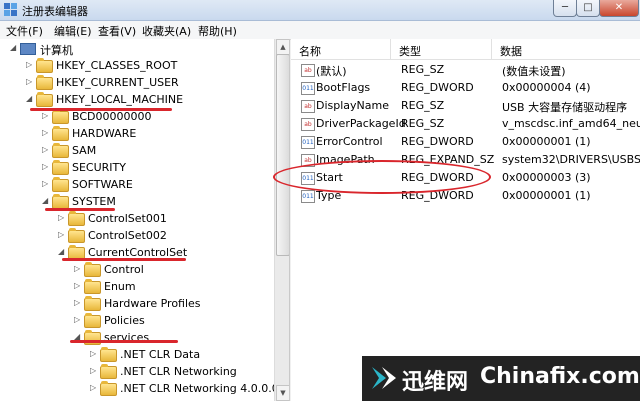 Image resolution: width=640 pixels, height=401 pixels. What do you see at coordinates (448, 159) in the screenshot?
I see `value-type: REG_EXPAND_SZ` at bounding box center [448, 159].